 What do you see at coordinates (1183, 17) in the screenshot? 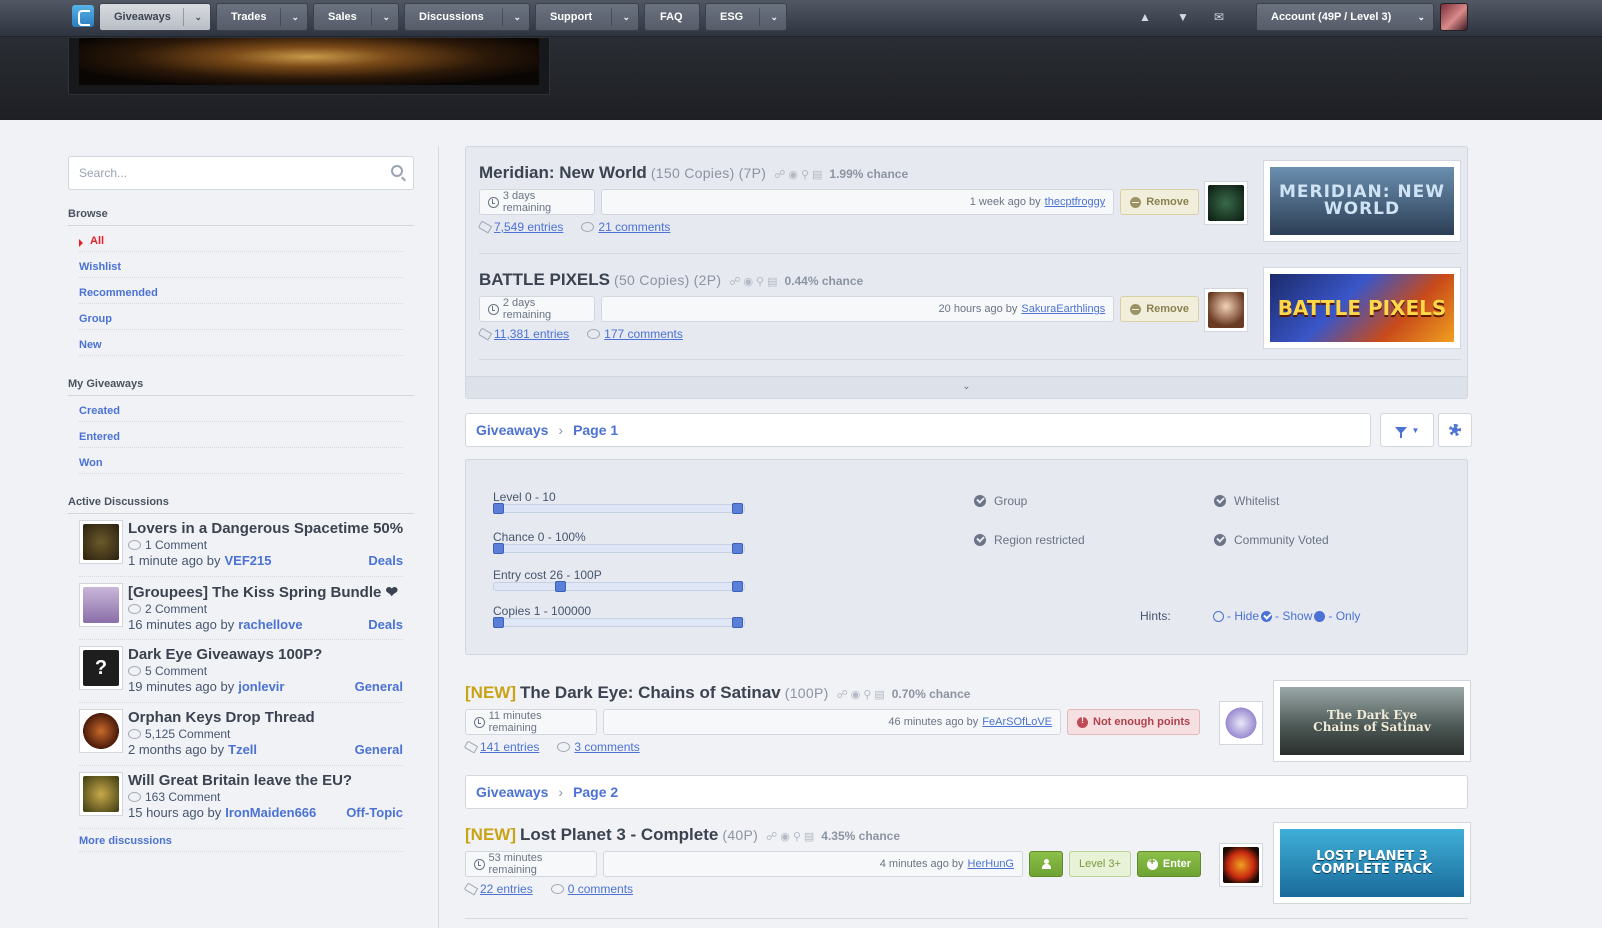
I see `trophy-icon: ▼` at bounding box center [1183, 17].